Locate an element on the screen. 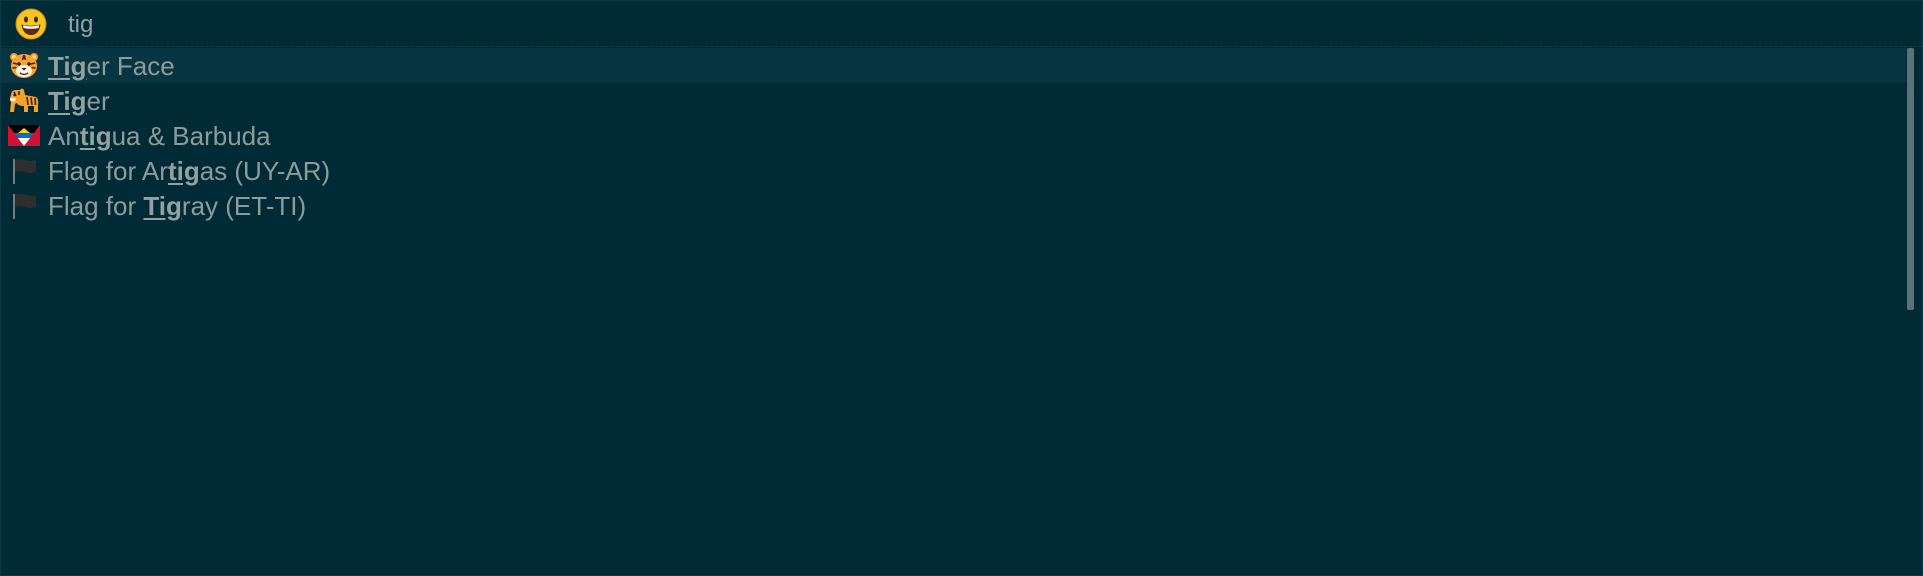  result-item-flag-artigas: Flag for Artigas (UY-AR) is located at coordinates (953, 170).